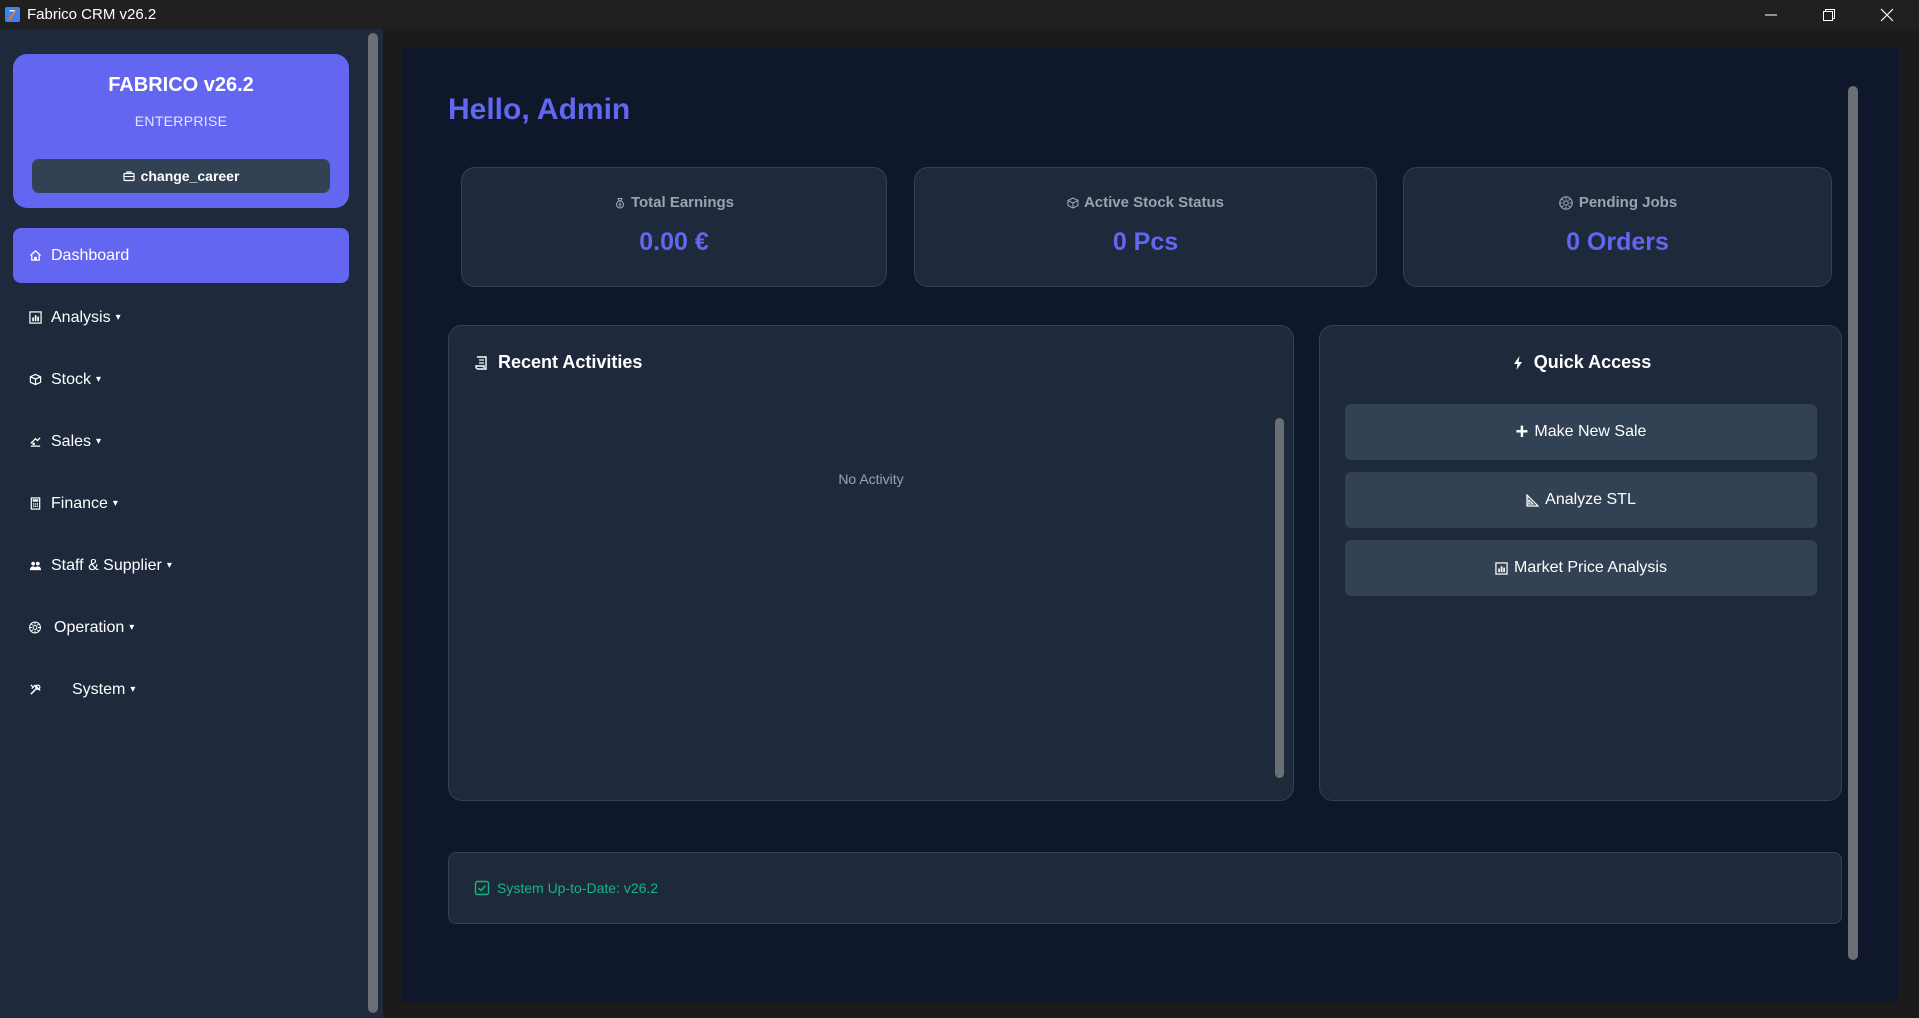 This screenshot has width=1919, height=1018. Describe the element at coordinates (106, 565) in the screenshot. I see `sidebar-item-label: Staff & Supplier` at that location.